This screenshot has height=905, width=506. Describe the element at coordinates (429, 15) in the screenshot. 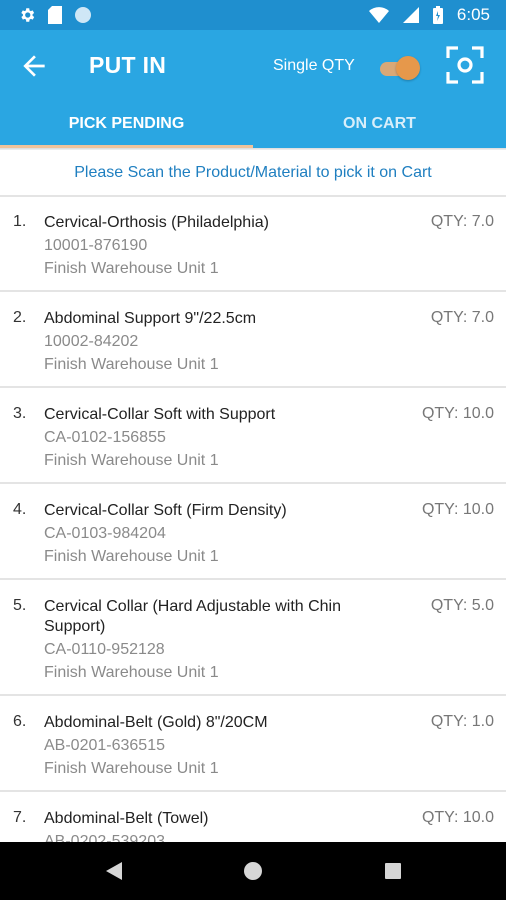

I see `status-right-icons: 6:05` at that location.